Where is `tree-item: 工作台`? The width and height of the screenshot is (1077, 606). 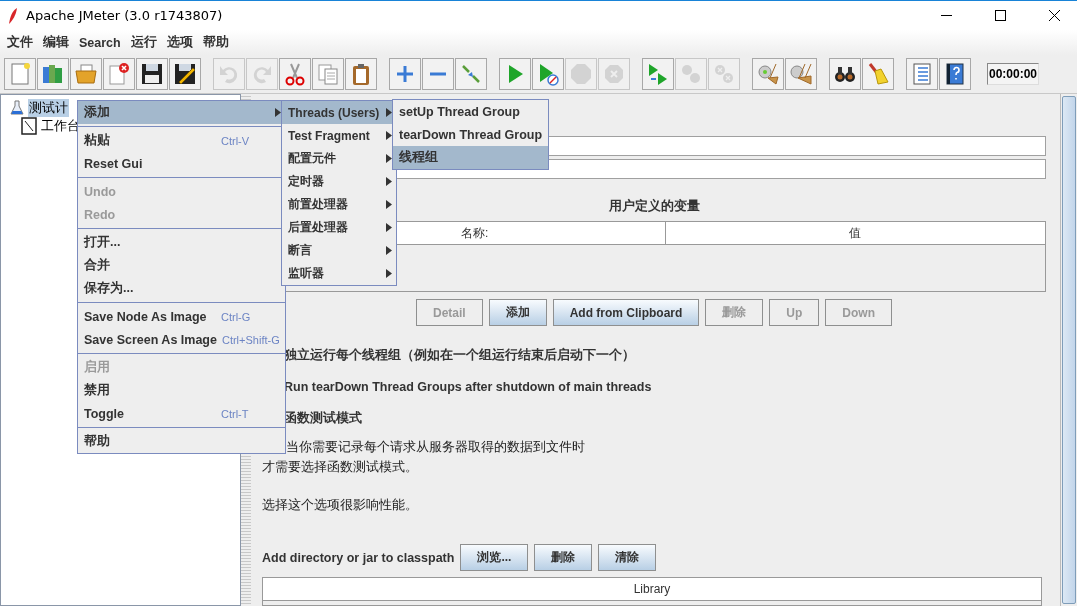 tree-item: 工作台 is located at coordinates (60, 126).